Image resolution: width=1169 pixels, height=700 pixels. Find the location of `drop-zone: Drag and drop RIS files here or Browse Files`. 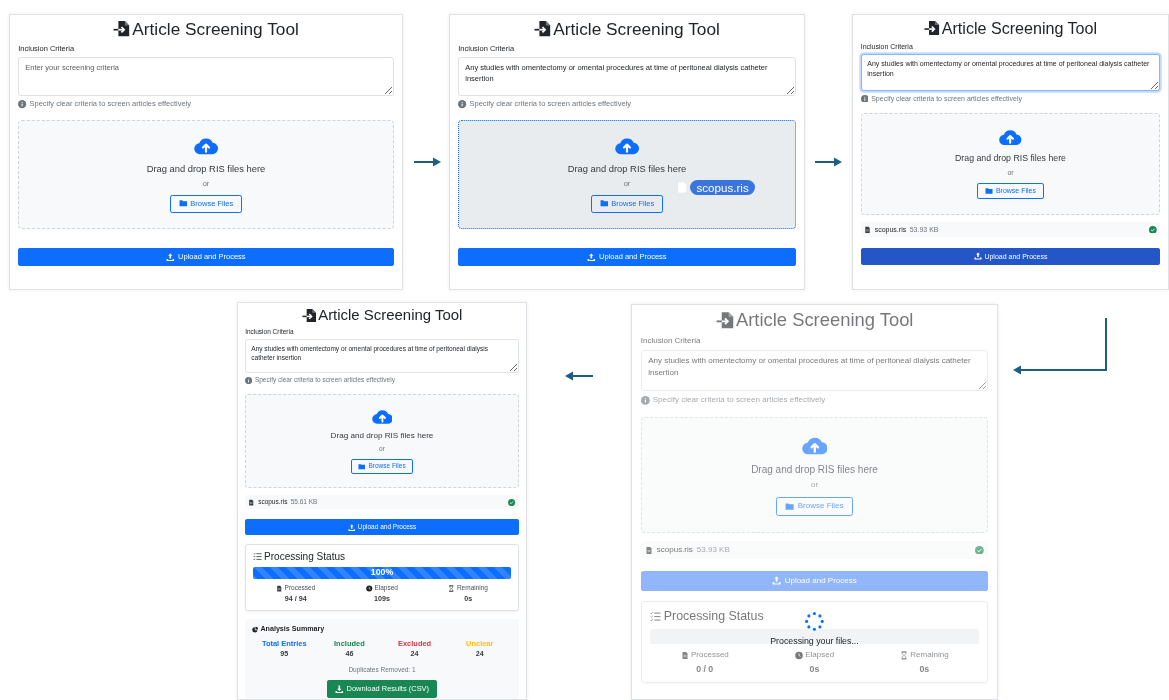

drop-zone: Drag and drop RIS files here or Browse Files is located at coordinates (814, 475).